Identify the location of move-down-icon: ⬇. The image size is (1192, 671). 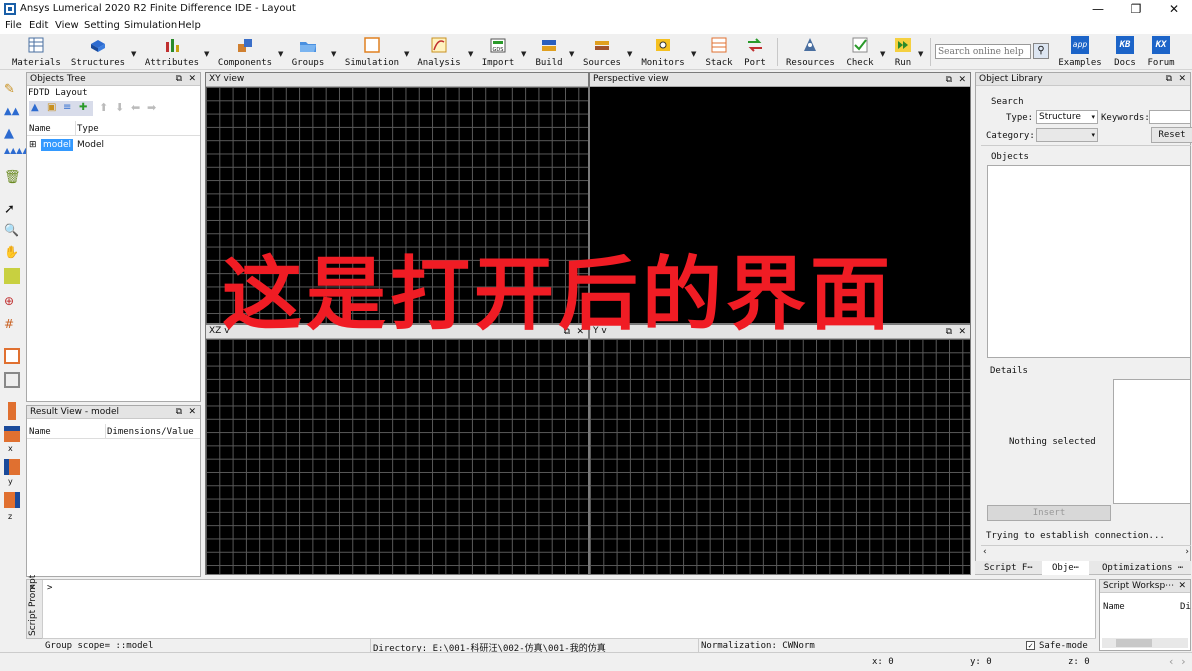
(119, 107).